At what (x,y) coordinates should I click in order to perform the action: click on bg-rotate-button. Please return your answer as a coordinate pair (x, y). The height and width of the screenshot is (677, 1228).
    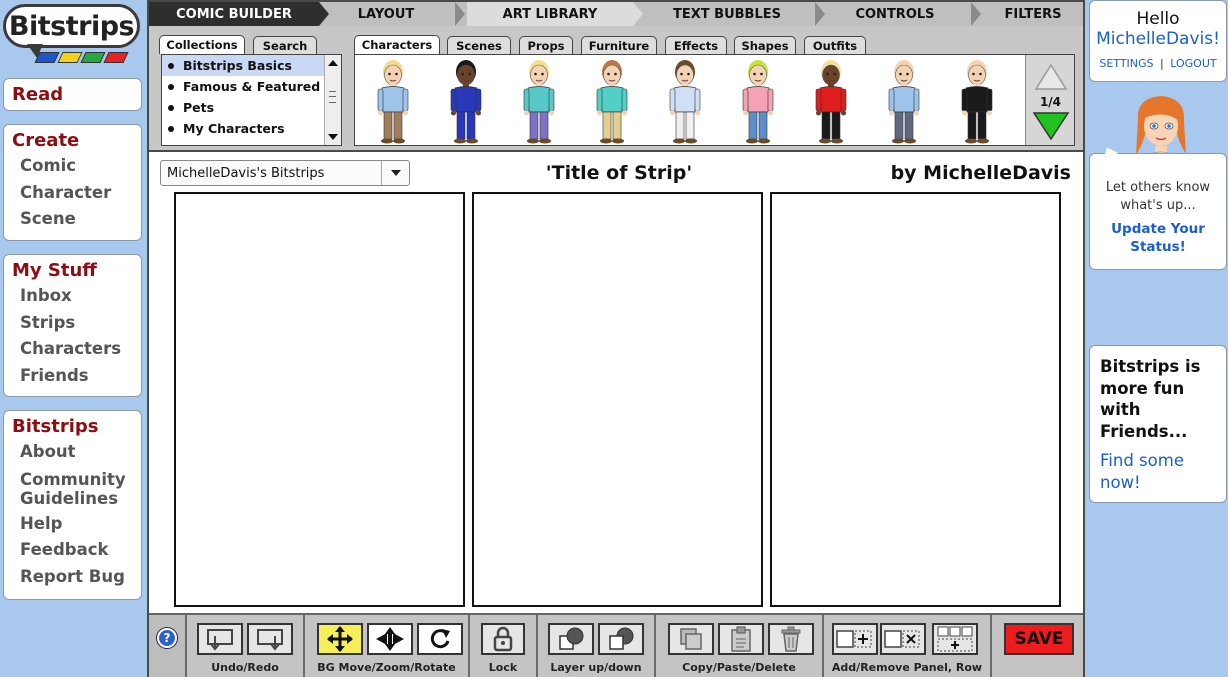
    Looking at the image, I should click on (440, 639).